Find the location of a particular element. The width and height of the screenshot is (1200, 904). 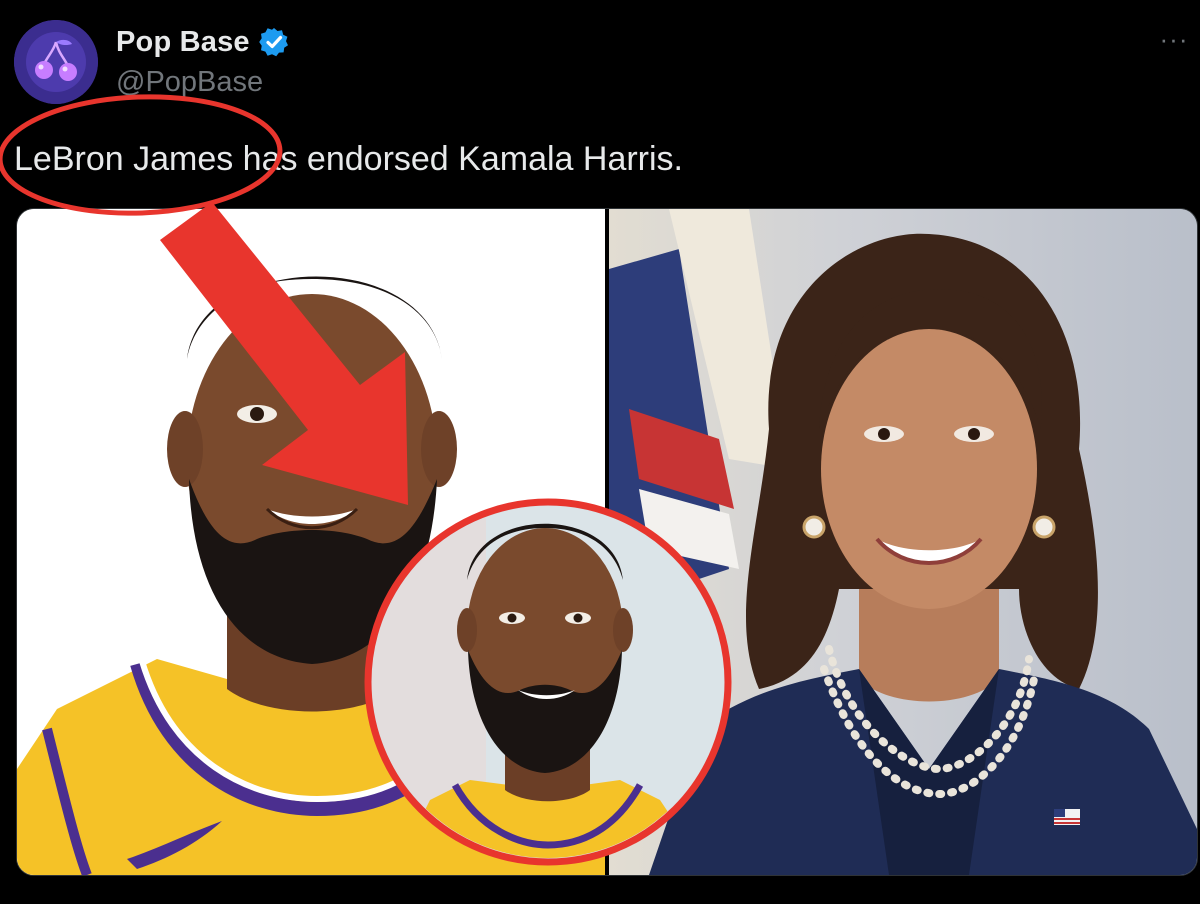

profile-avatar is located at coordinates (56, 62).